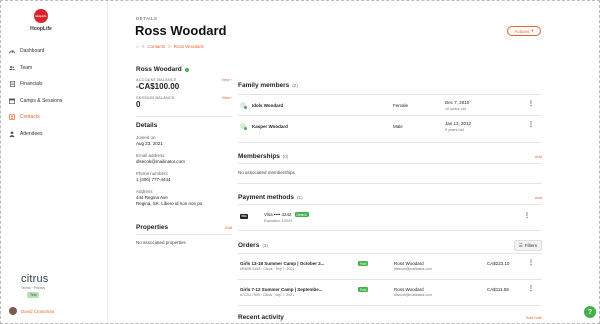  I want to click on activity-heading: Recent activity, so click(261, 317).